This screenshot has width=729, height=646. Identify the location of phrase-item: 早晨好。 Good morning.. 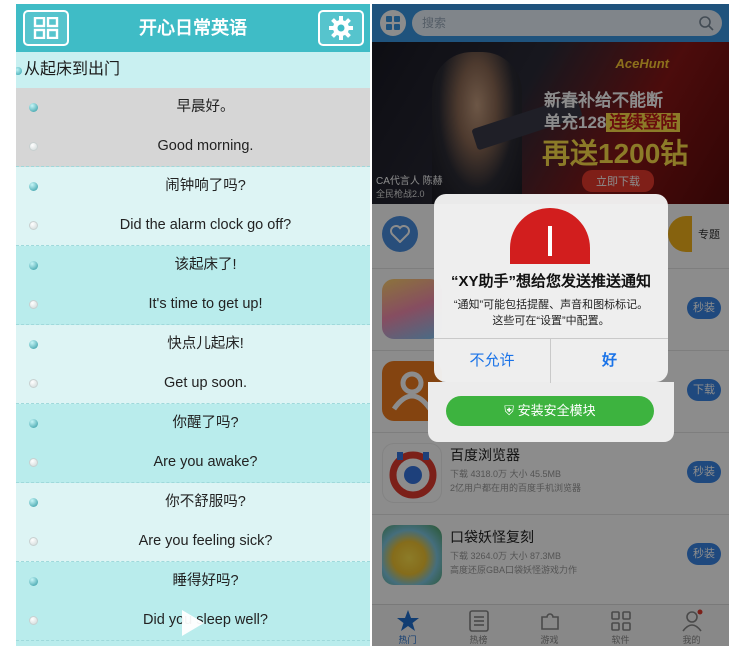
(193, 127).